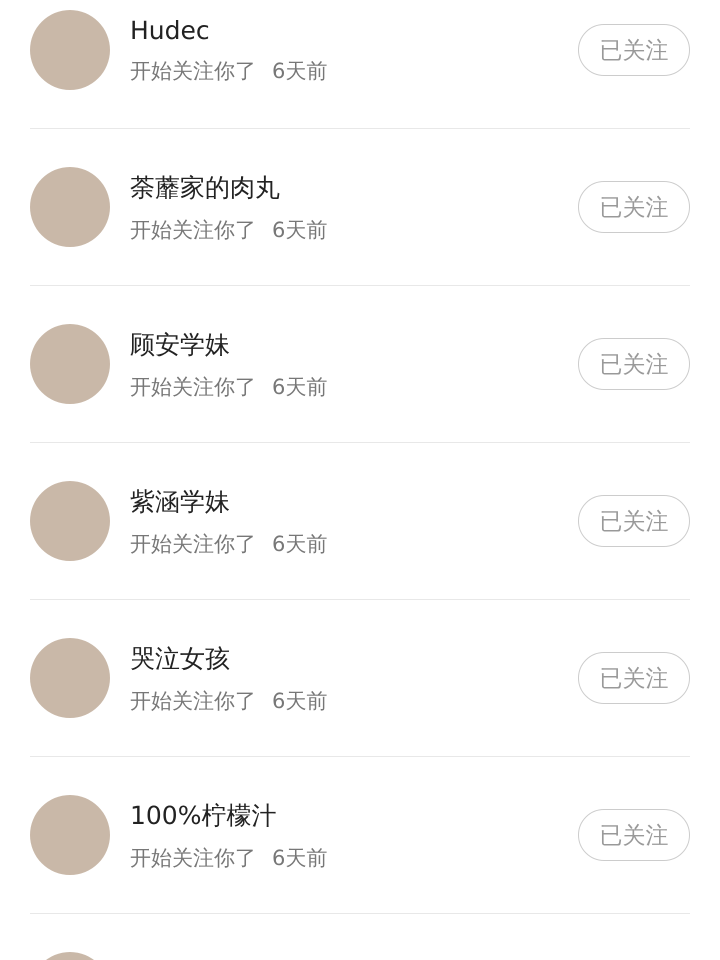 The image size is (720, 960). Describe the element at coordinates (354, 187) in the screenshot. I see `user-name: 荼蘼家的肉丸` at that location.